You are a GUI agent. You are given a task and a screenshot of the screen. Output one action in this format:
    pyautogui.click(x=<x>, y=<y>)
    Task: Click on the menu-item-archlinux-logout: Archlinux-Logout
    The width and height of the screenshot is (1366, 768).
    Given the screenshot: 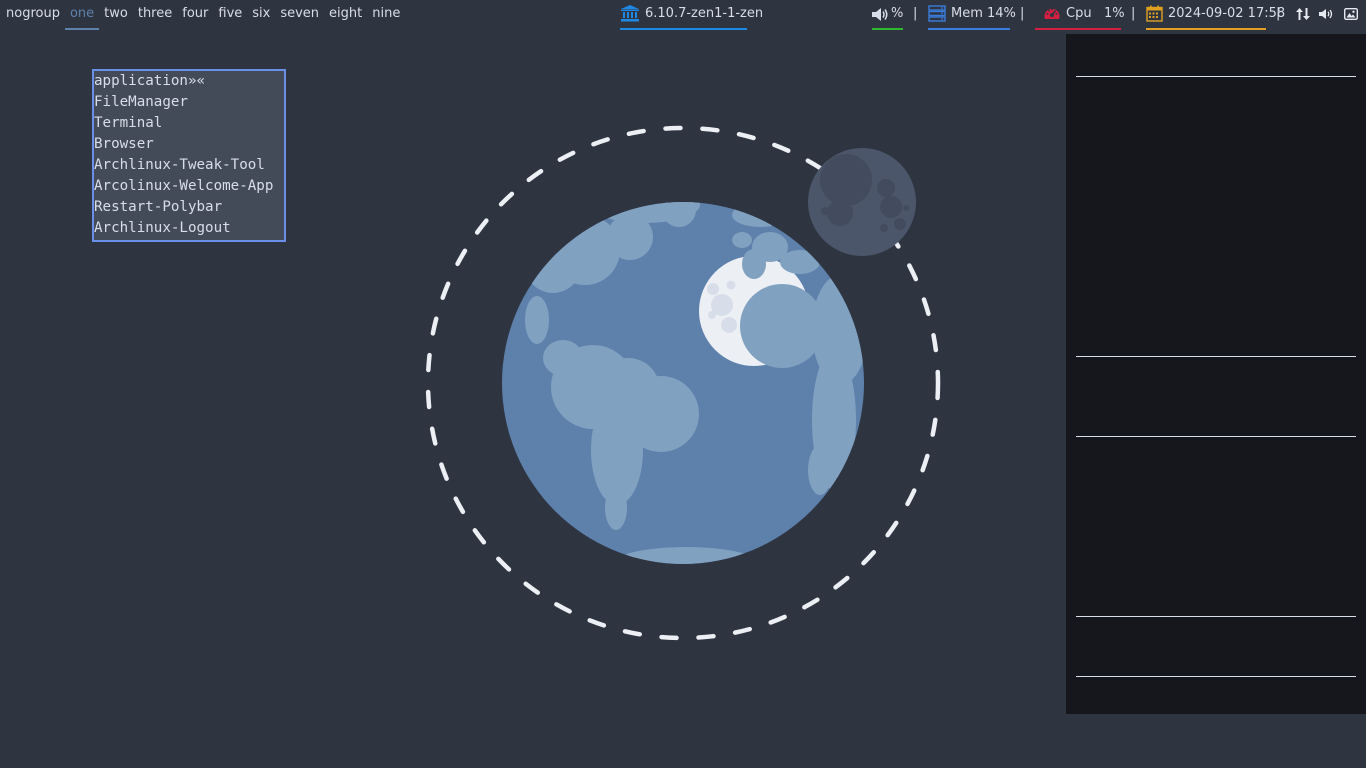 What is the action you would take?
    pyautogui.click(x=189, y=228)
    